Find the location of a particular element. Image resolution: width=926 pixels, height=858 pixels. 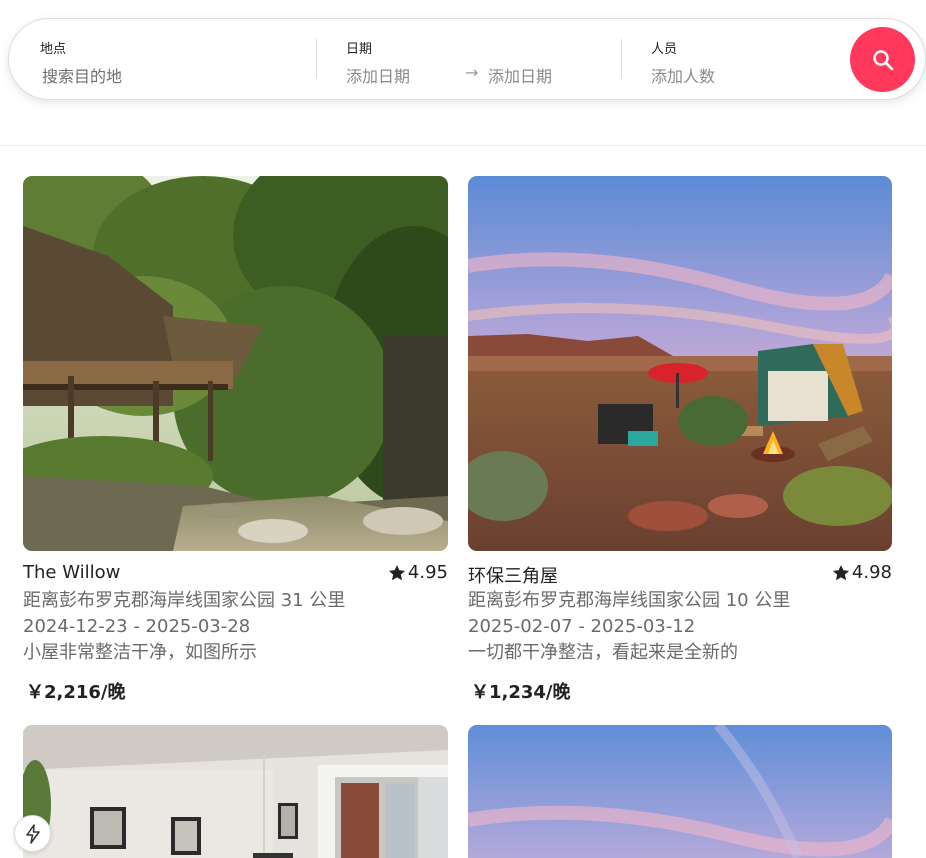

location-label: 地点 is located at coordinates (53, 49).